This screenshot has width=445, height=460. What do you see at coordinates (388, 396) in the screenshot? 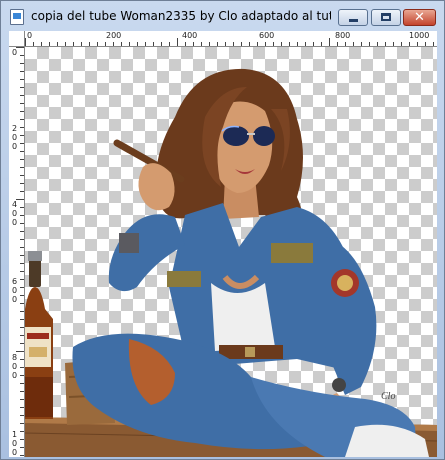
I see `watermark-text: Clo` at bounding box center [388, 396].